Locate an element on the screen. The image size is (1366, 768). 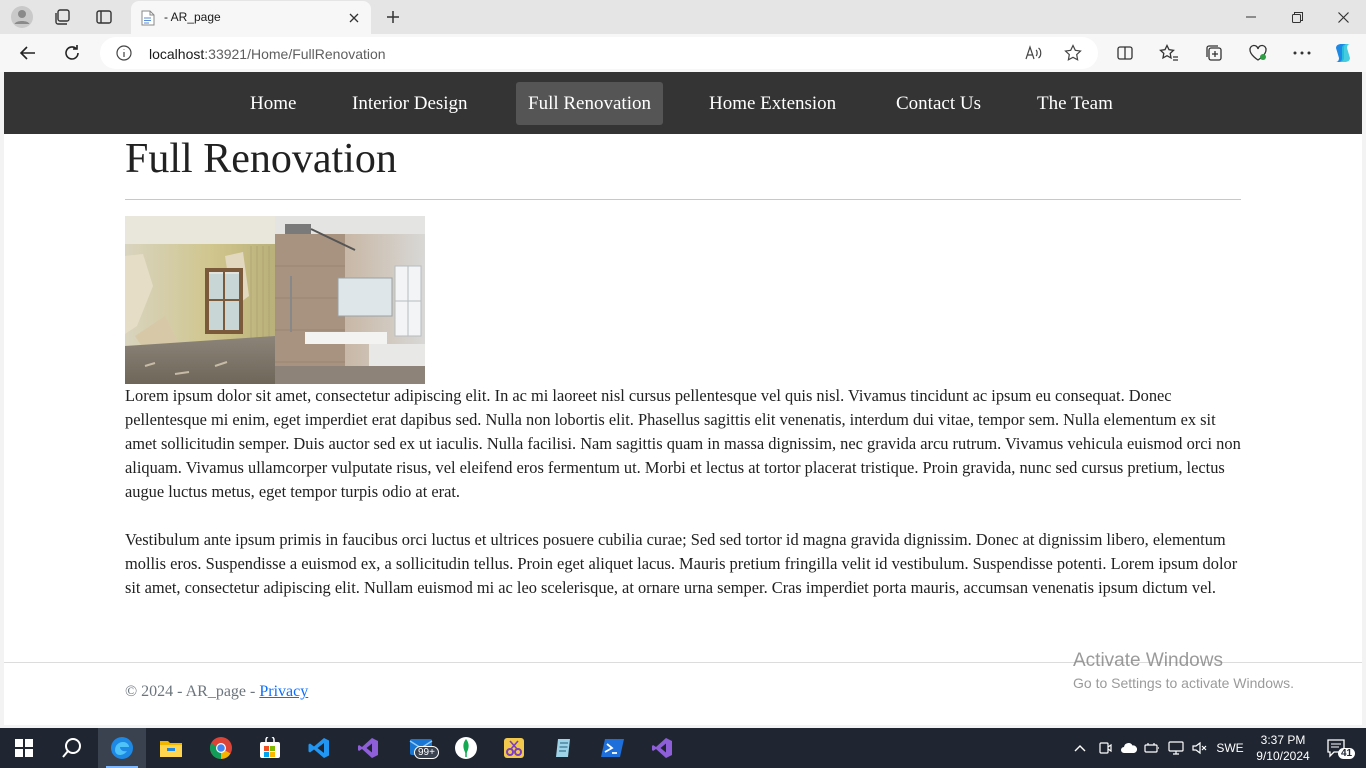
clock-date: 9/10/2024 is located at coordinates (1283, 756).